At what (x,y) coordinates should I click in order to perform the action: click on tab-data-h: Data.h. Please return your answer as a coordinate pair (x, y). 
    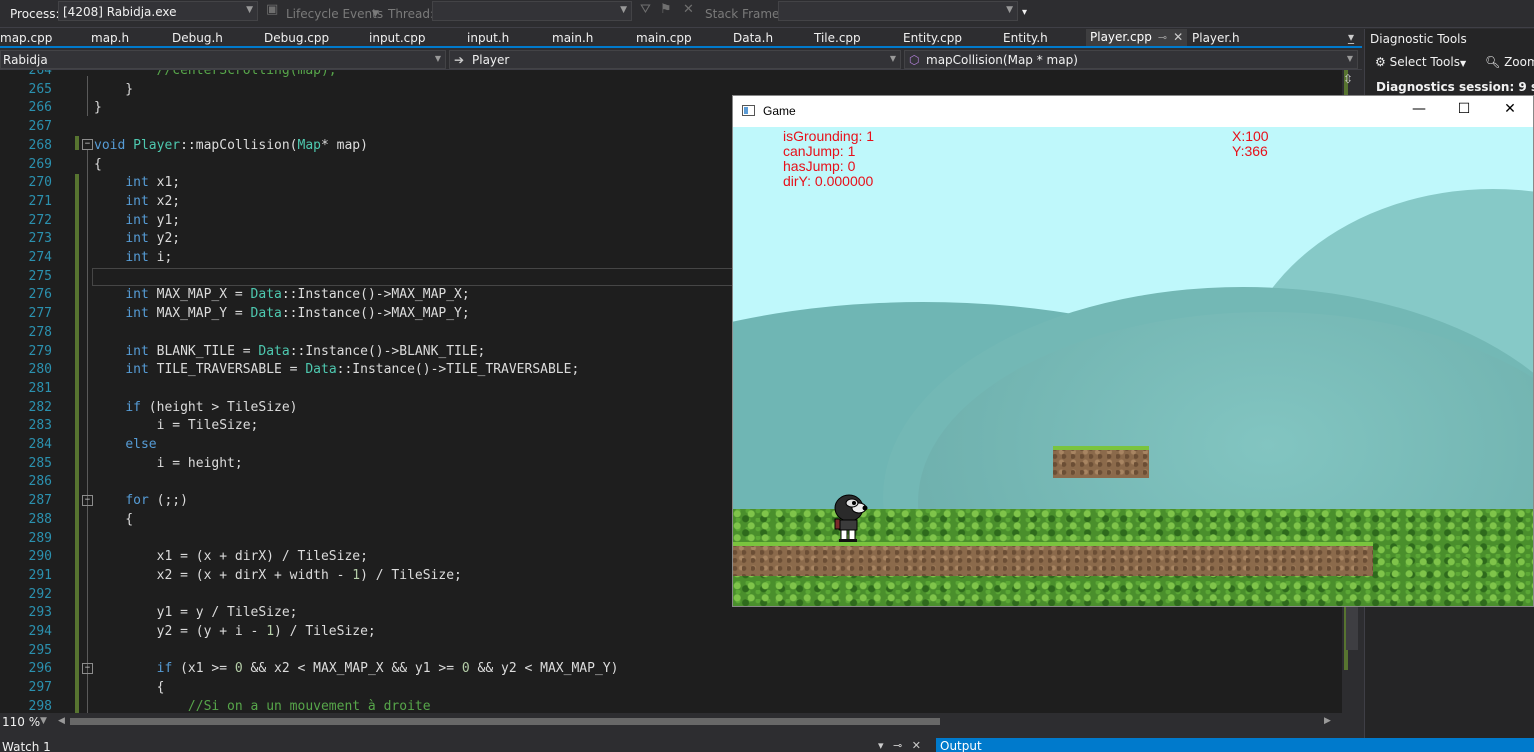
    Looking at the image, I should click on (753, 38).